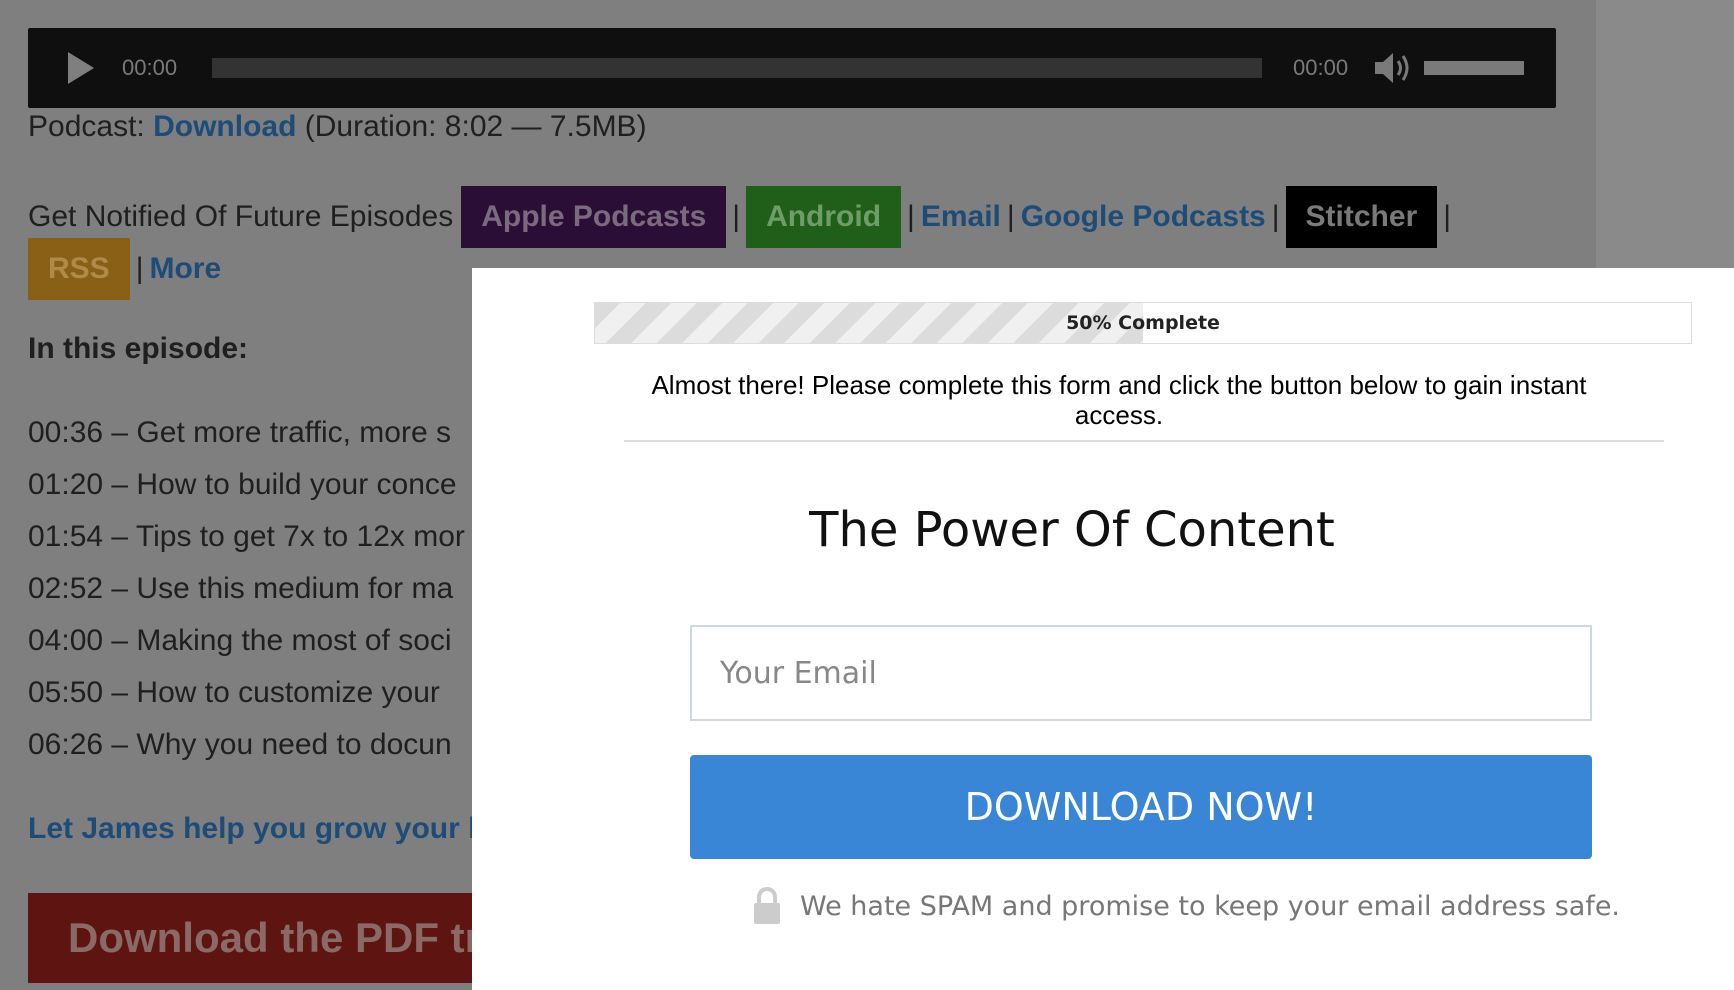 The image size is (1734, 990). What do you see at coordinates (242, 484) in the screenshot?
I see `episode-item: 01:20 – How to build your conce` at bounding box center [242, 484].